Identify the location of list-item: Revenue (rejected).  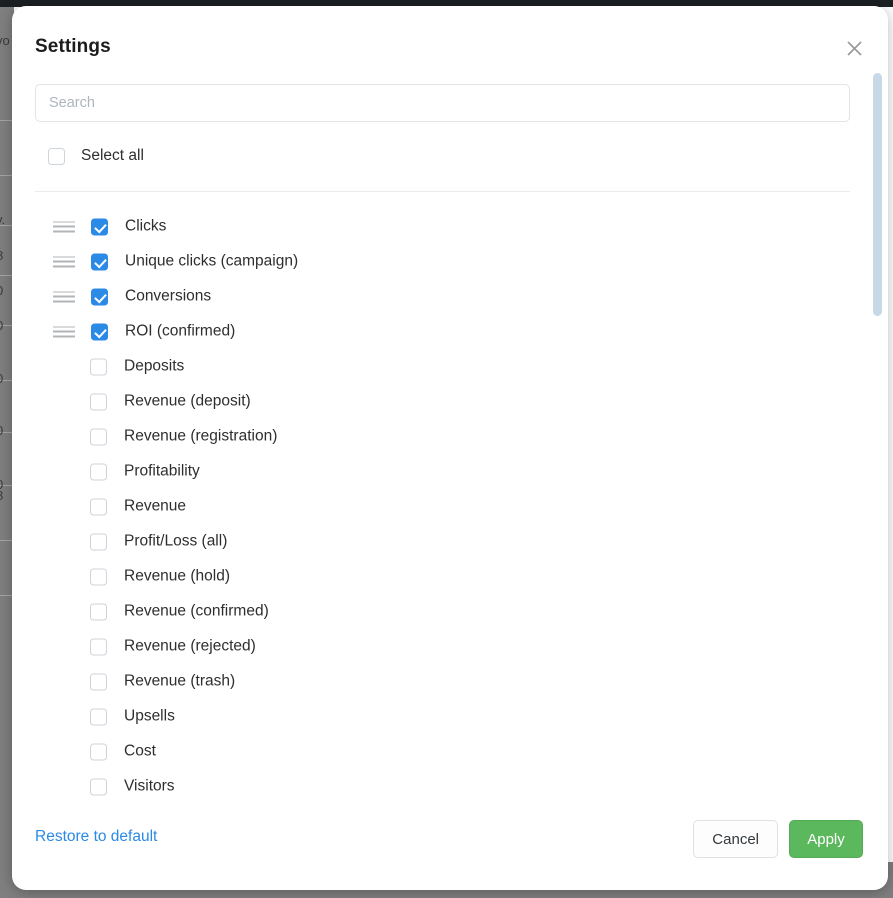
(450, 646).